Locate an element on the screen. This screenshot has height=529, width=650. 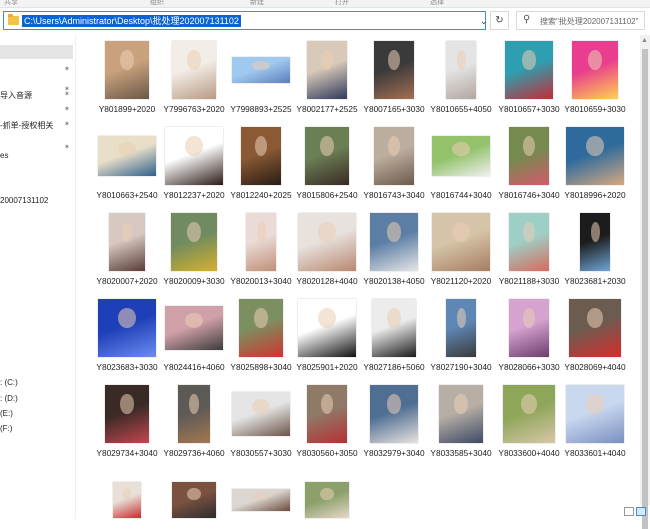
file-item: Y8023683+3030 is located at coordinates (127, 340).